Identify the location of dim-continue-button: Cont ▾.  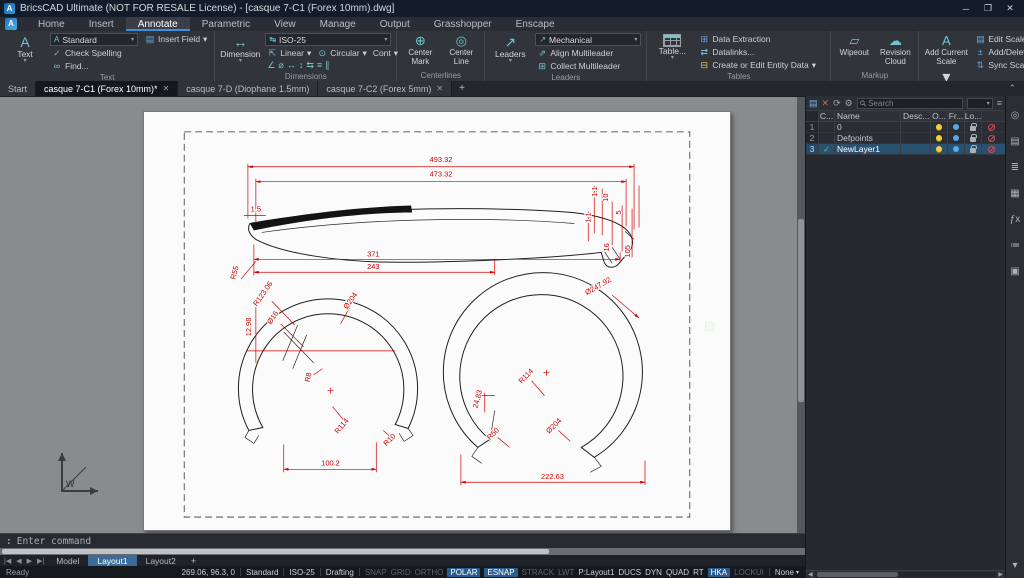
(385, 53).